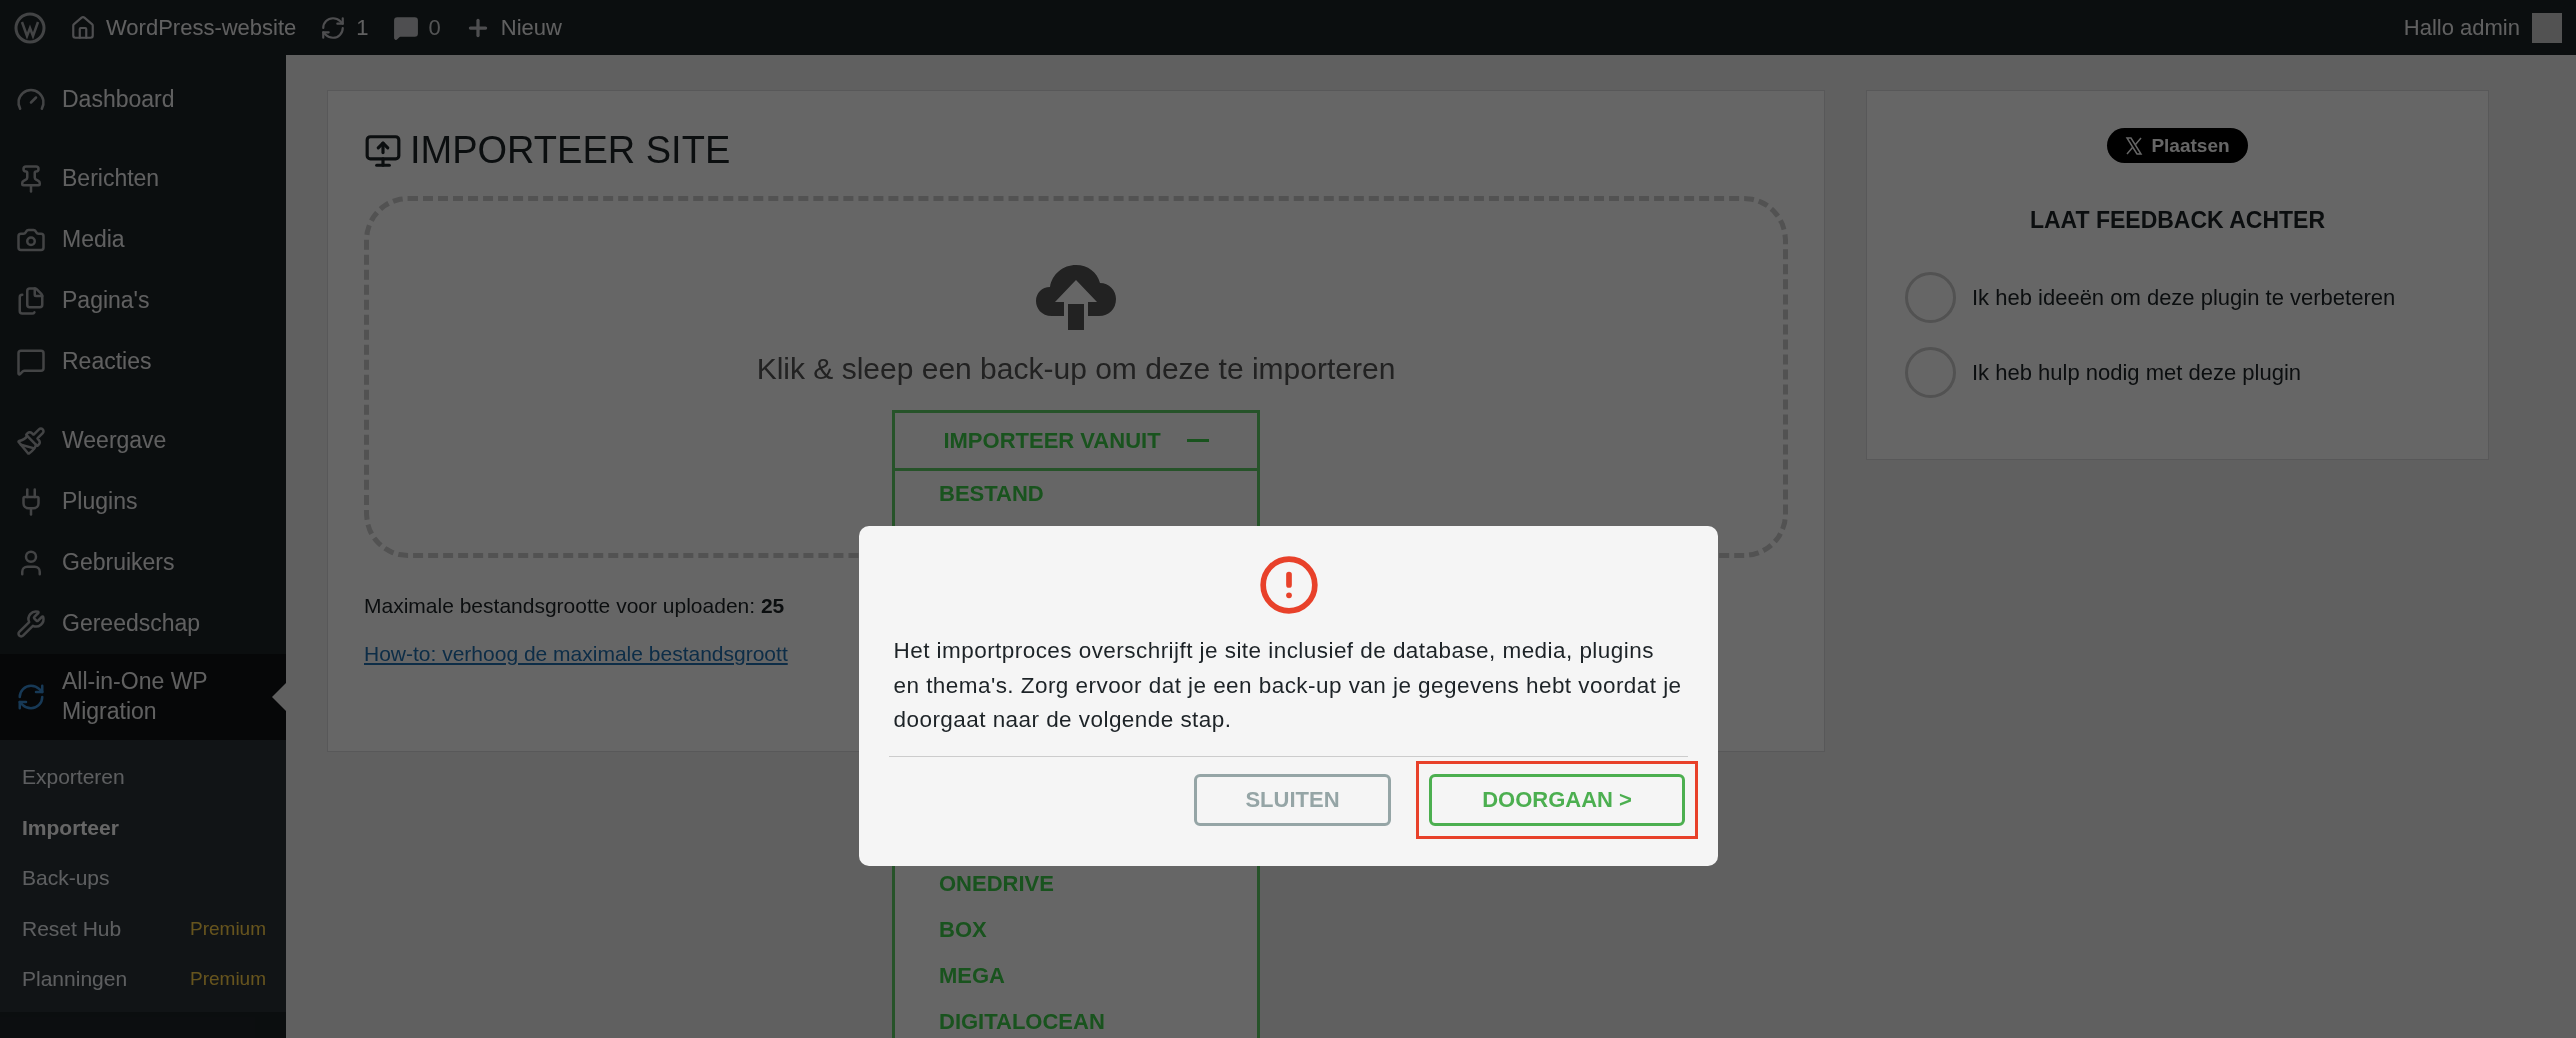 This screenshot has width=2576, height=1038. Describe the element at coordinates (1076, 297) in the screenshot. I see `cloud-upload-icon` at that location.